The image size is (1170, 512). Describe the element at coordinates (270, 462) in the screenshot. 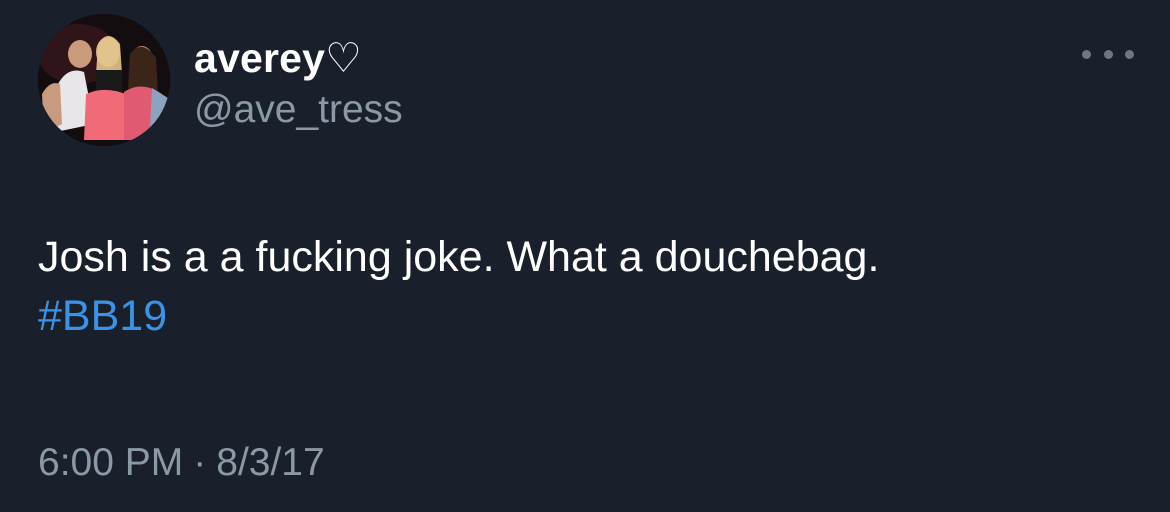

I see `tweet-date: 8/3/17` at that location.